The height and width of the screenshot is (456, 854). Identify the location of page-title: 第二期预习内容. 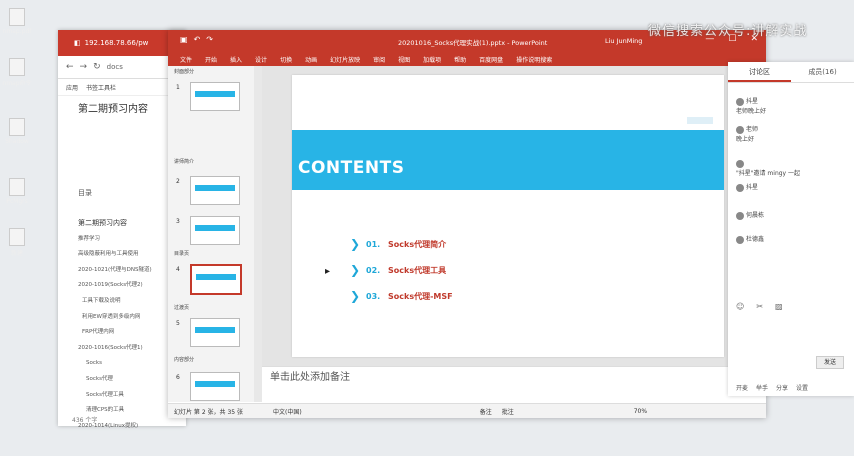
(113, 109).